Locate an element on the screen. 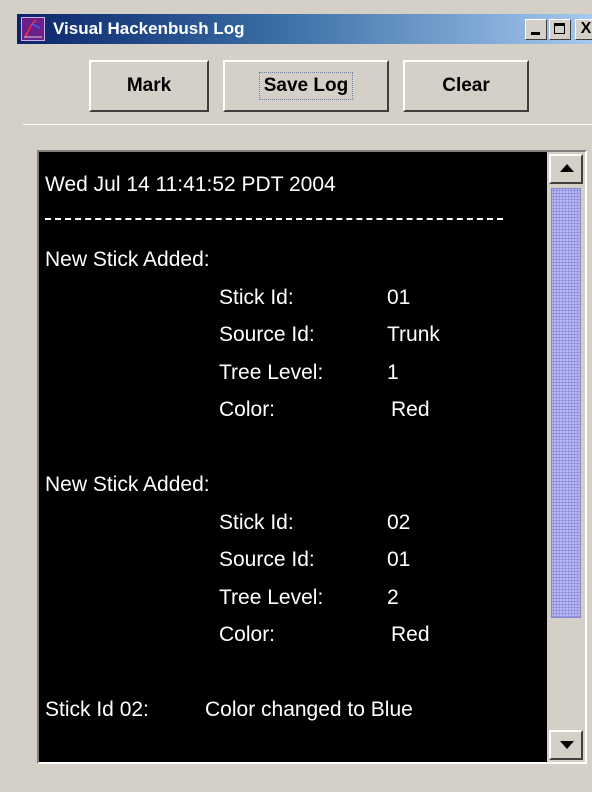 This screenshot has height=792, width=592. close-icon: X is located at coordinates (586, 28).